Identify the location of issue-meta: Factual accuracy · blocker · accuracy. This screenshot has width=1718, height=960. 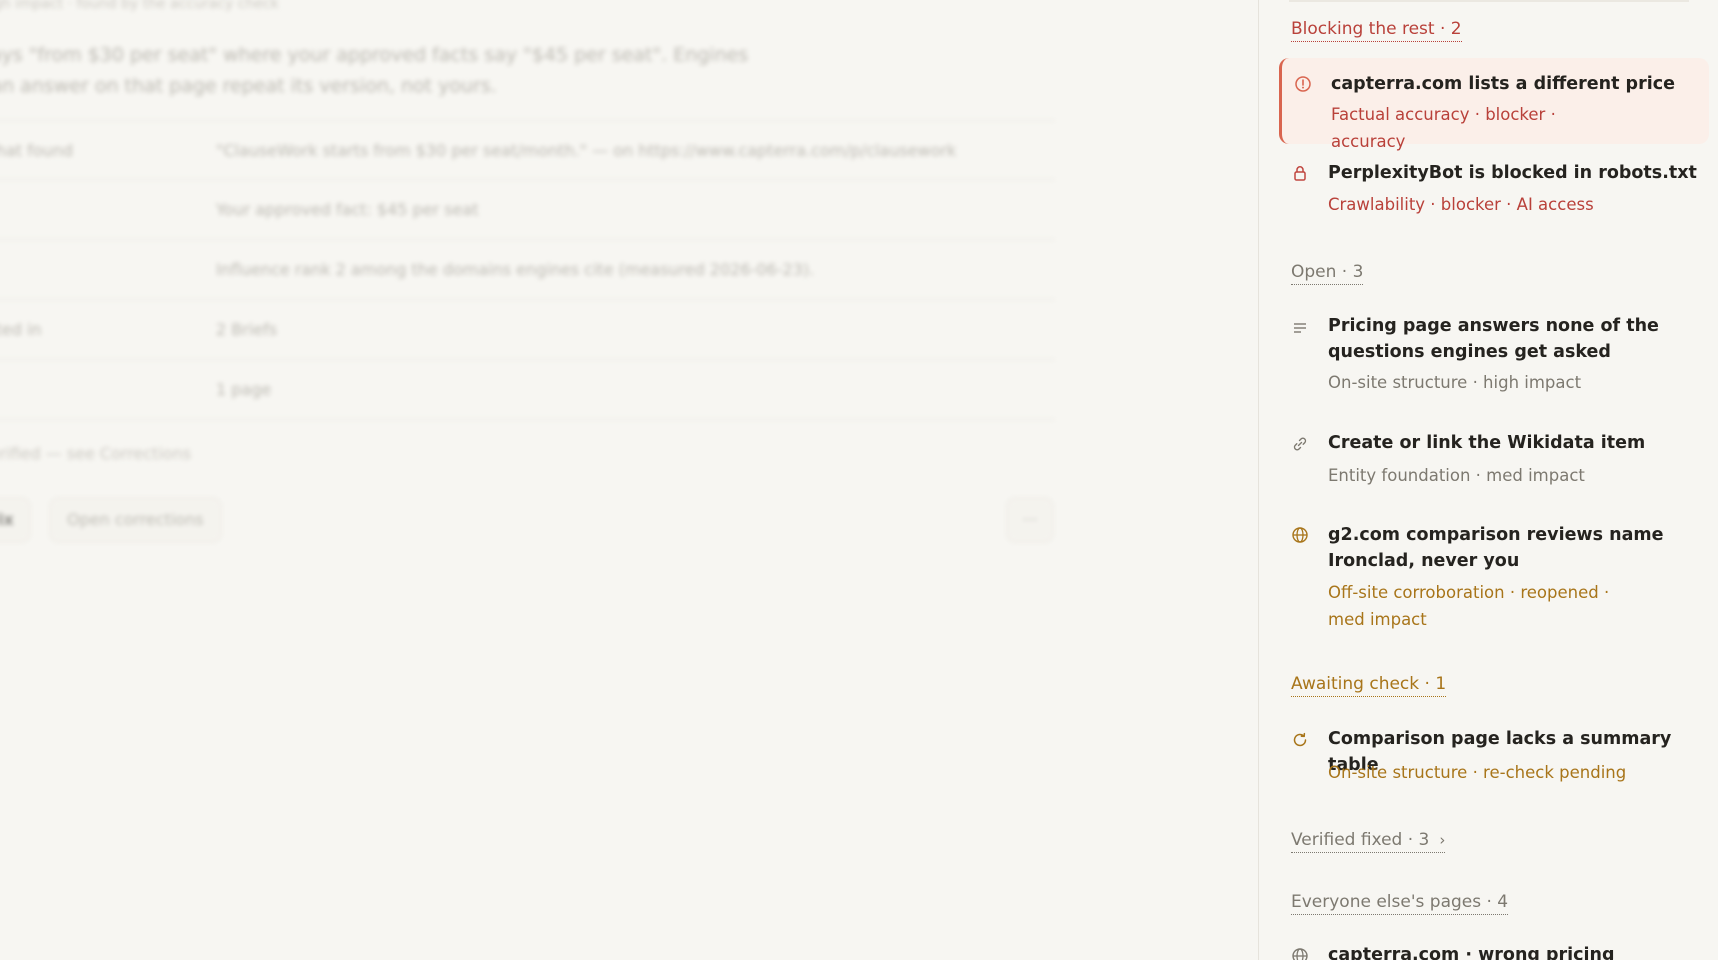
(1443, 128).